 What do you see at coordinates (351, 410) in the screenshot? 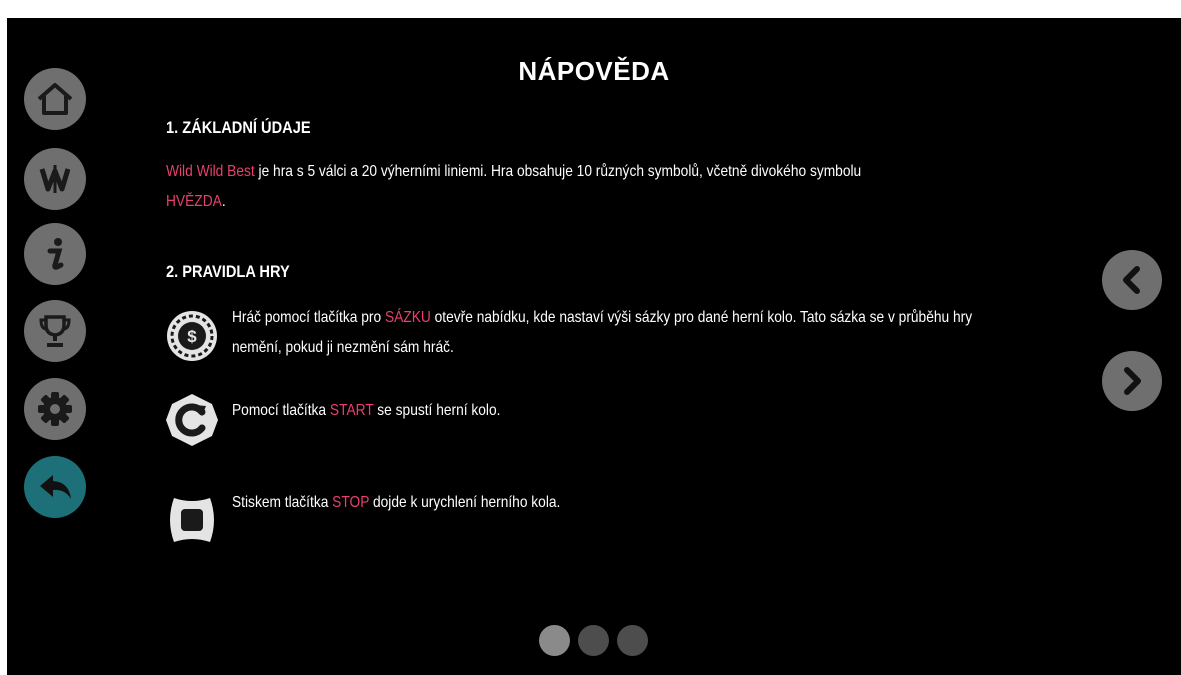
I see `start-keyword: START` at bounding box center [351, 410].